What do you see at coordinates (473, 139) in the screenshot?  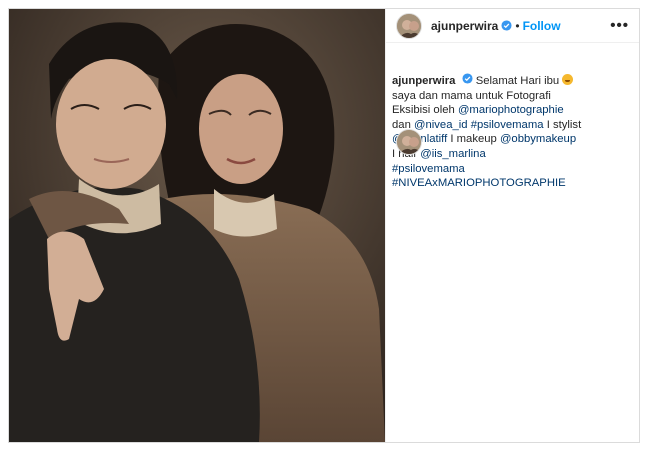 I see `caption-line-5-mid: I makeup` at bounding box center [473, 139].